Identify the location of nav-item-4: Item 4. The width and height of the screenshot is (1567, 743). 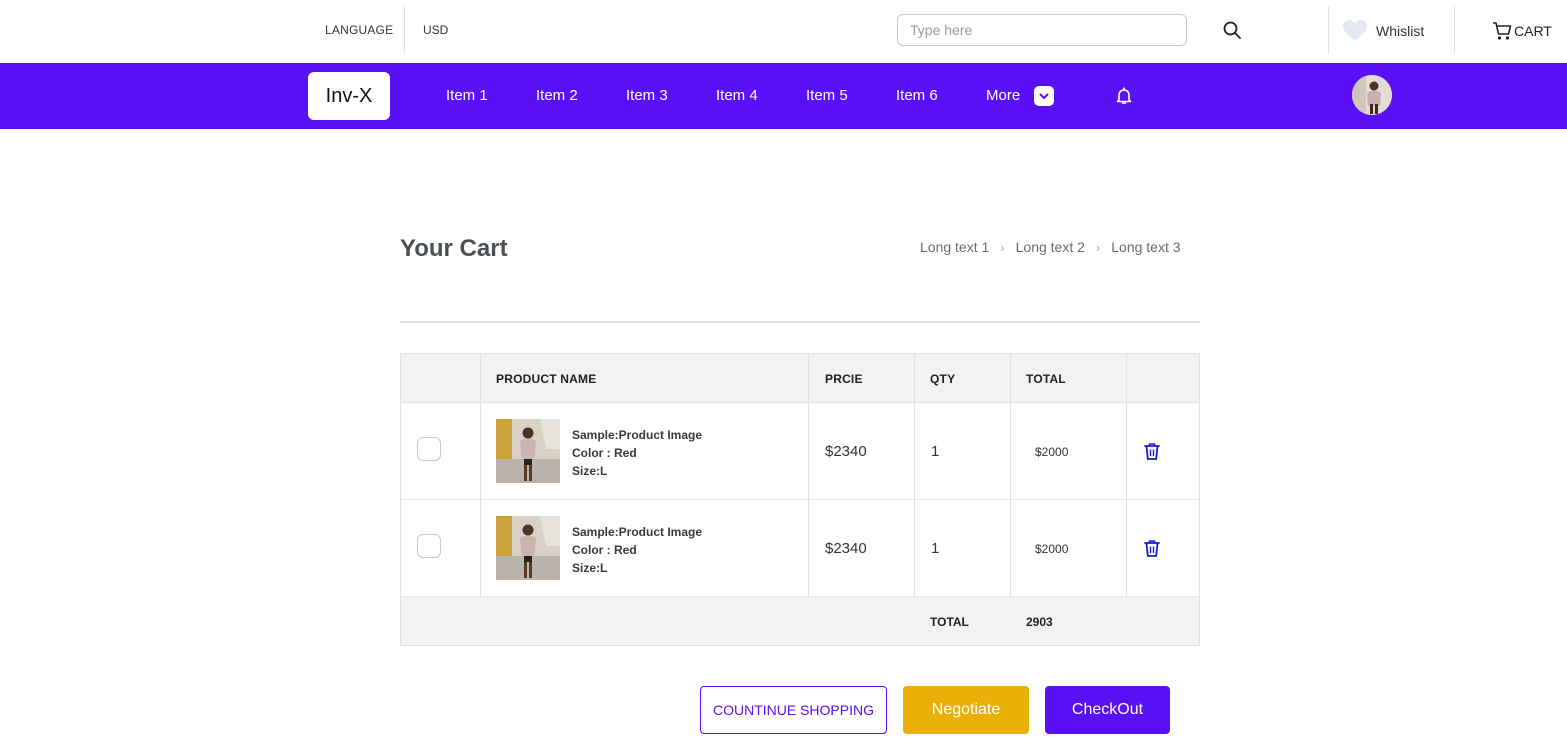
(737, 95).